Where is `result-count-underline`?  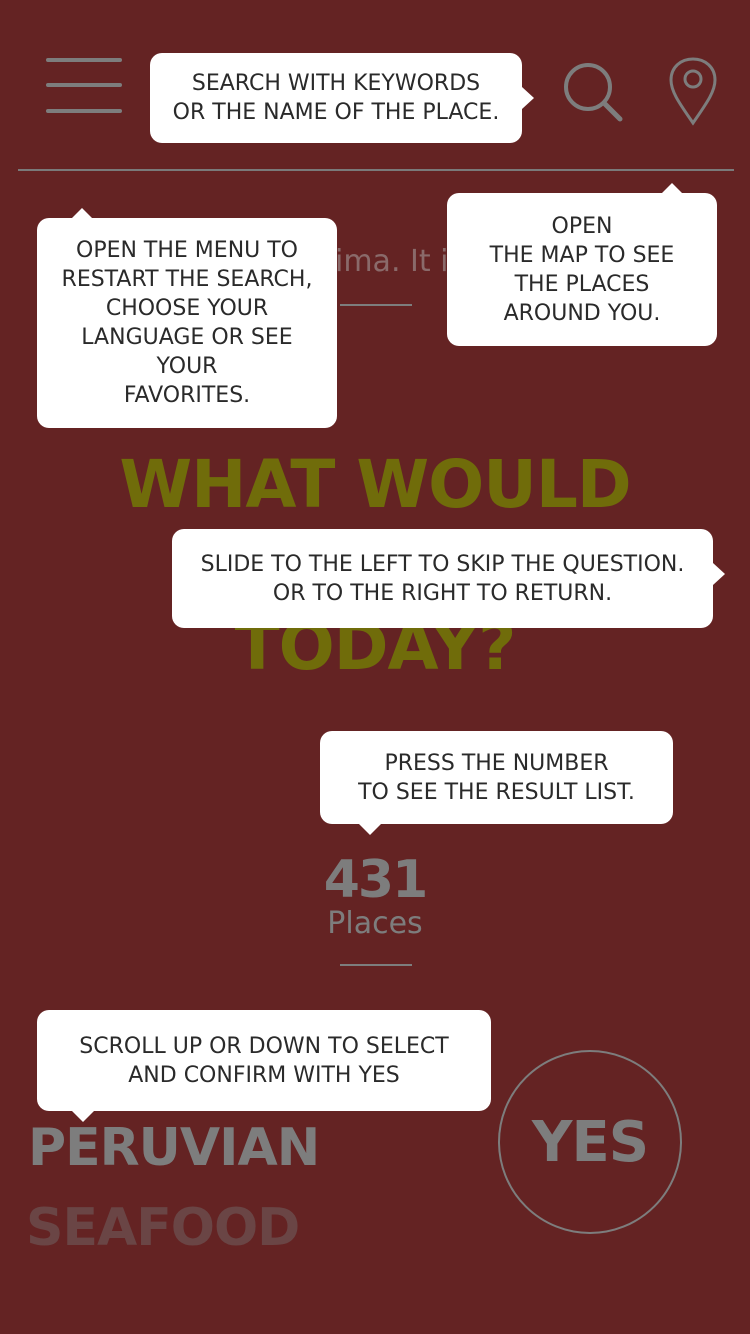 result-count-underline is located at coordinates (376, 965).